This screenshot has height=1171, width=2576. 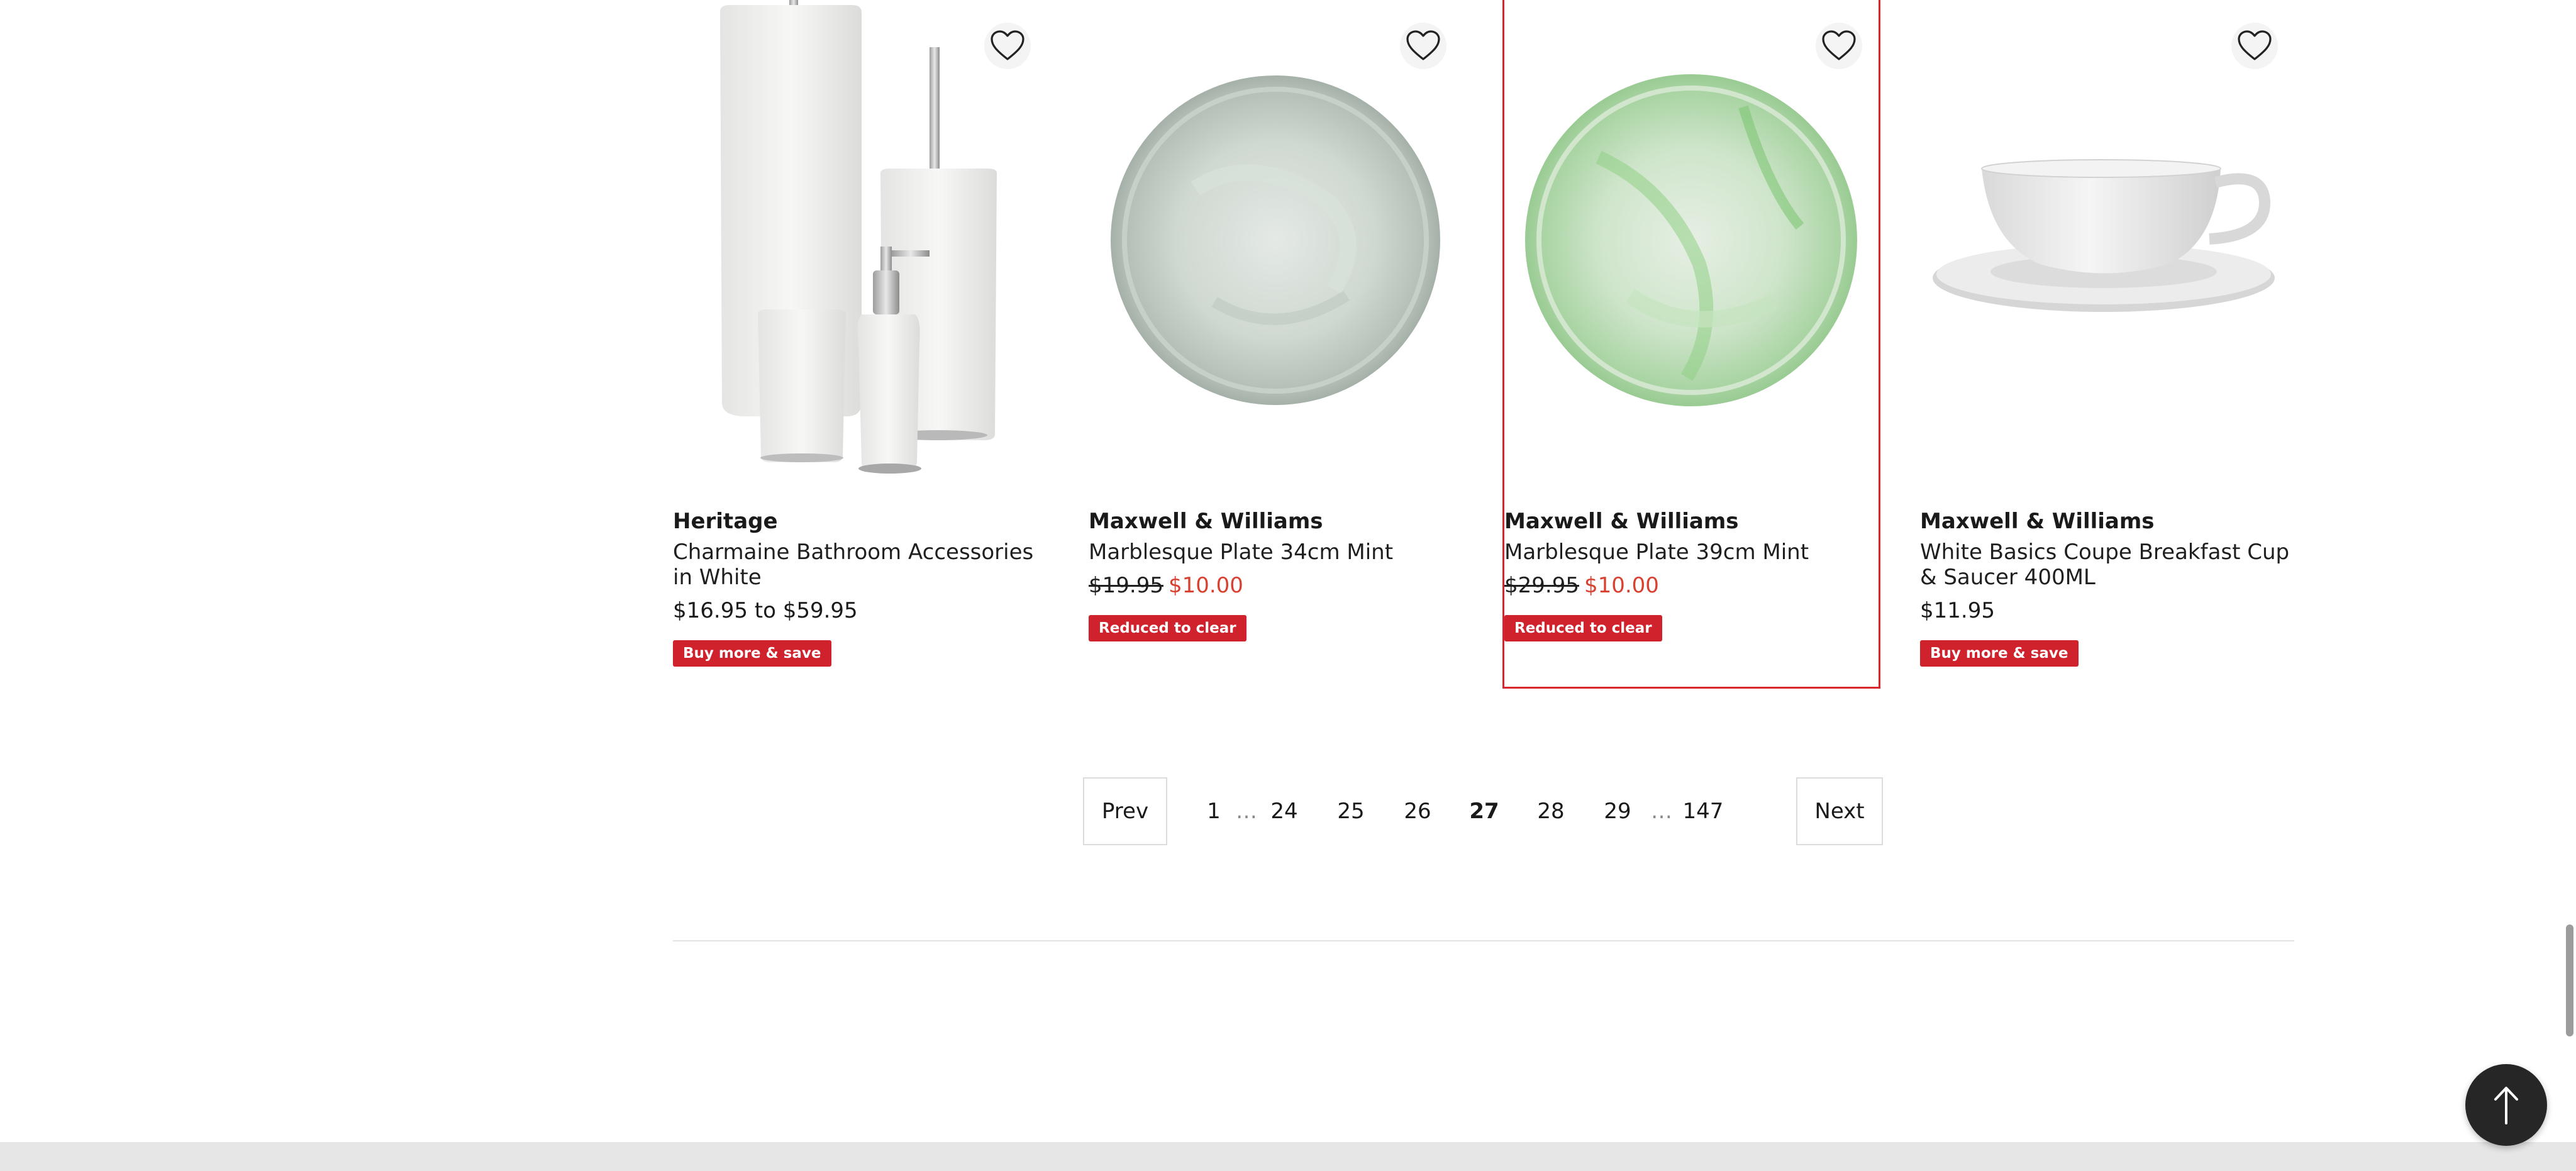 I want to click on page-link-25: 25, so click(x=1351, y=811).